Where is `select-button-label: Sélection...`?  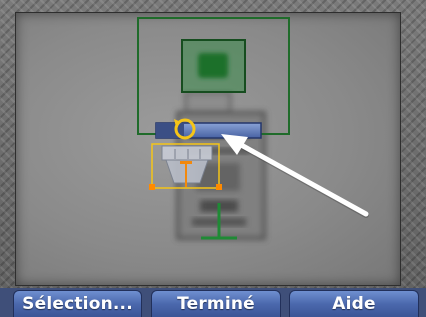
select-button-label: Sélection... is located at coordinates (77, 304).